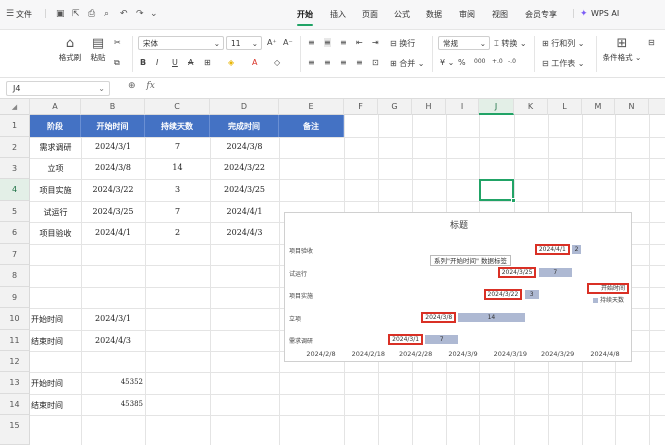 This screenshot has width=665, height=445. What do you see at coordinates (154, 14) in the screenshot?
I see `chevron-down-icon: ⌄` at bounding box center [154, 14].